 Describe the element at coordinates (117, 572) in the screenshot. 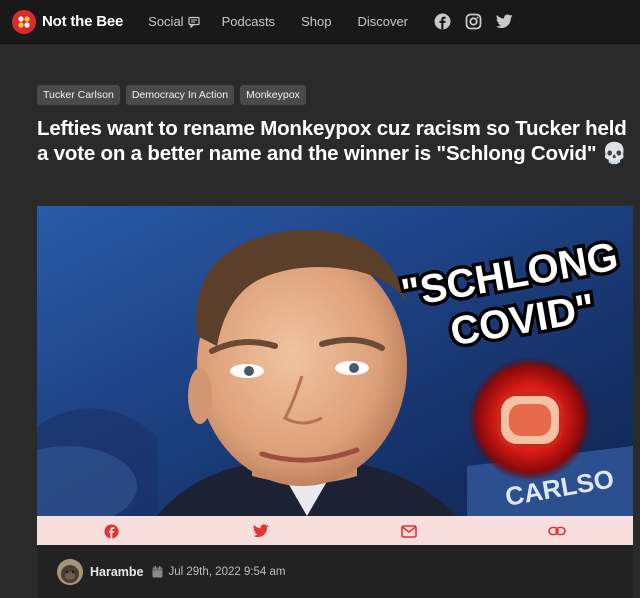

I see `author-name: Harambe` at that location.